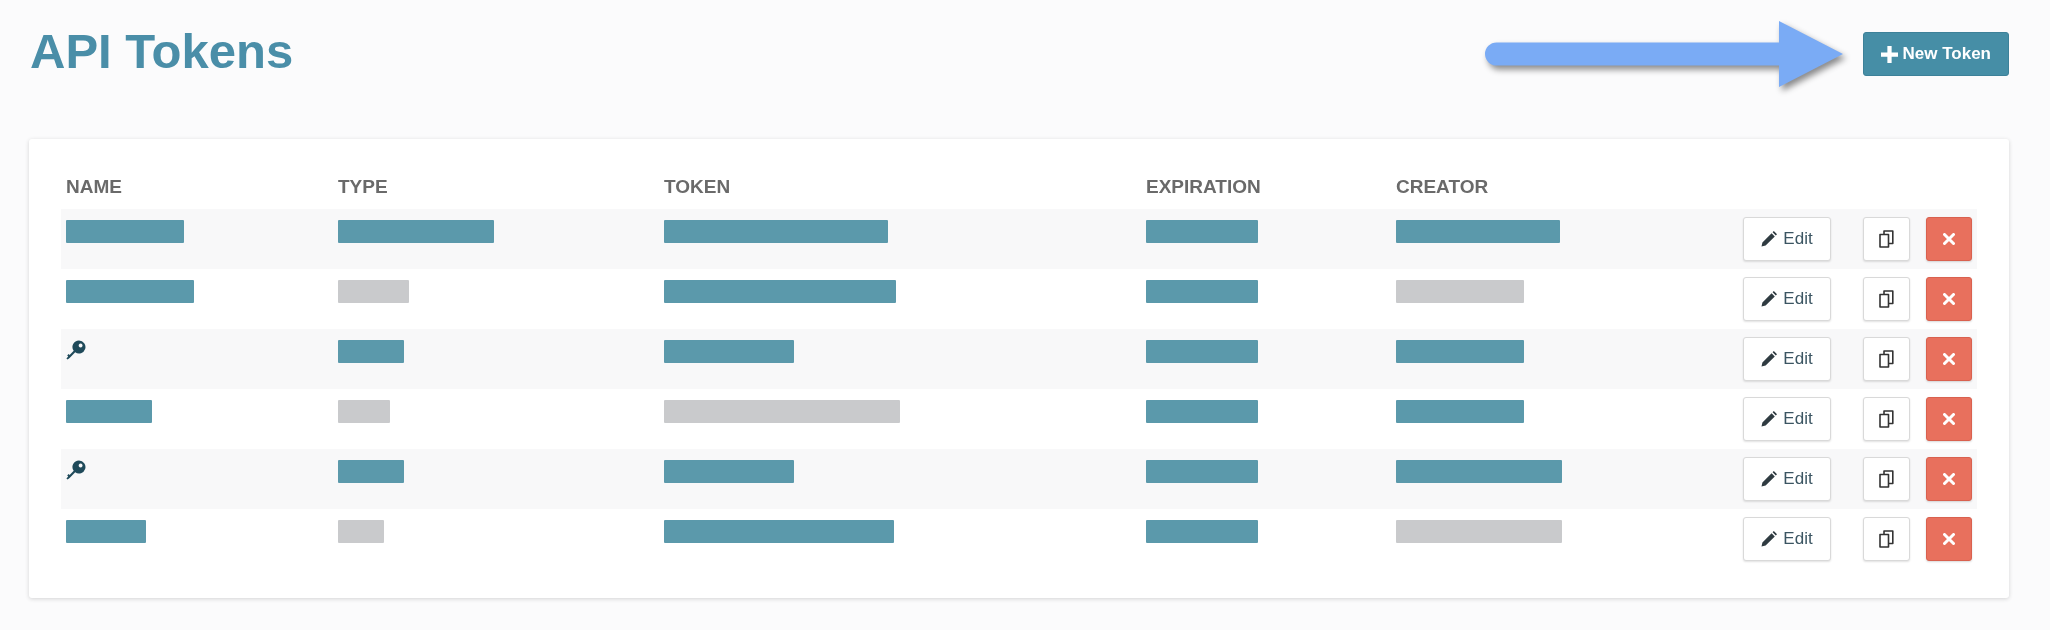 Image resolution: width=2050 pixels, height=630 pixels. Describe the element at coordinates (1889, 54) in the screenshot. I see `plus-icon` at that location.